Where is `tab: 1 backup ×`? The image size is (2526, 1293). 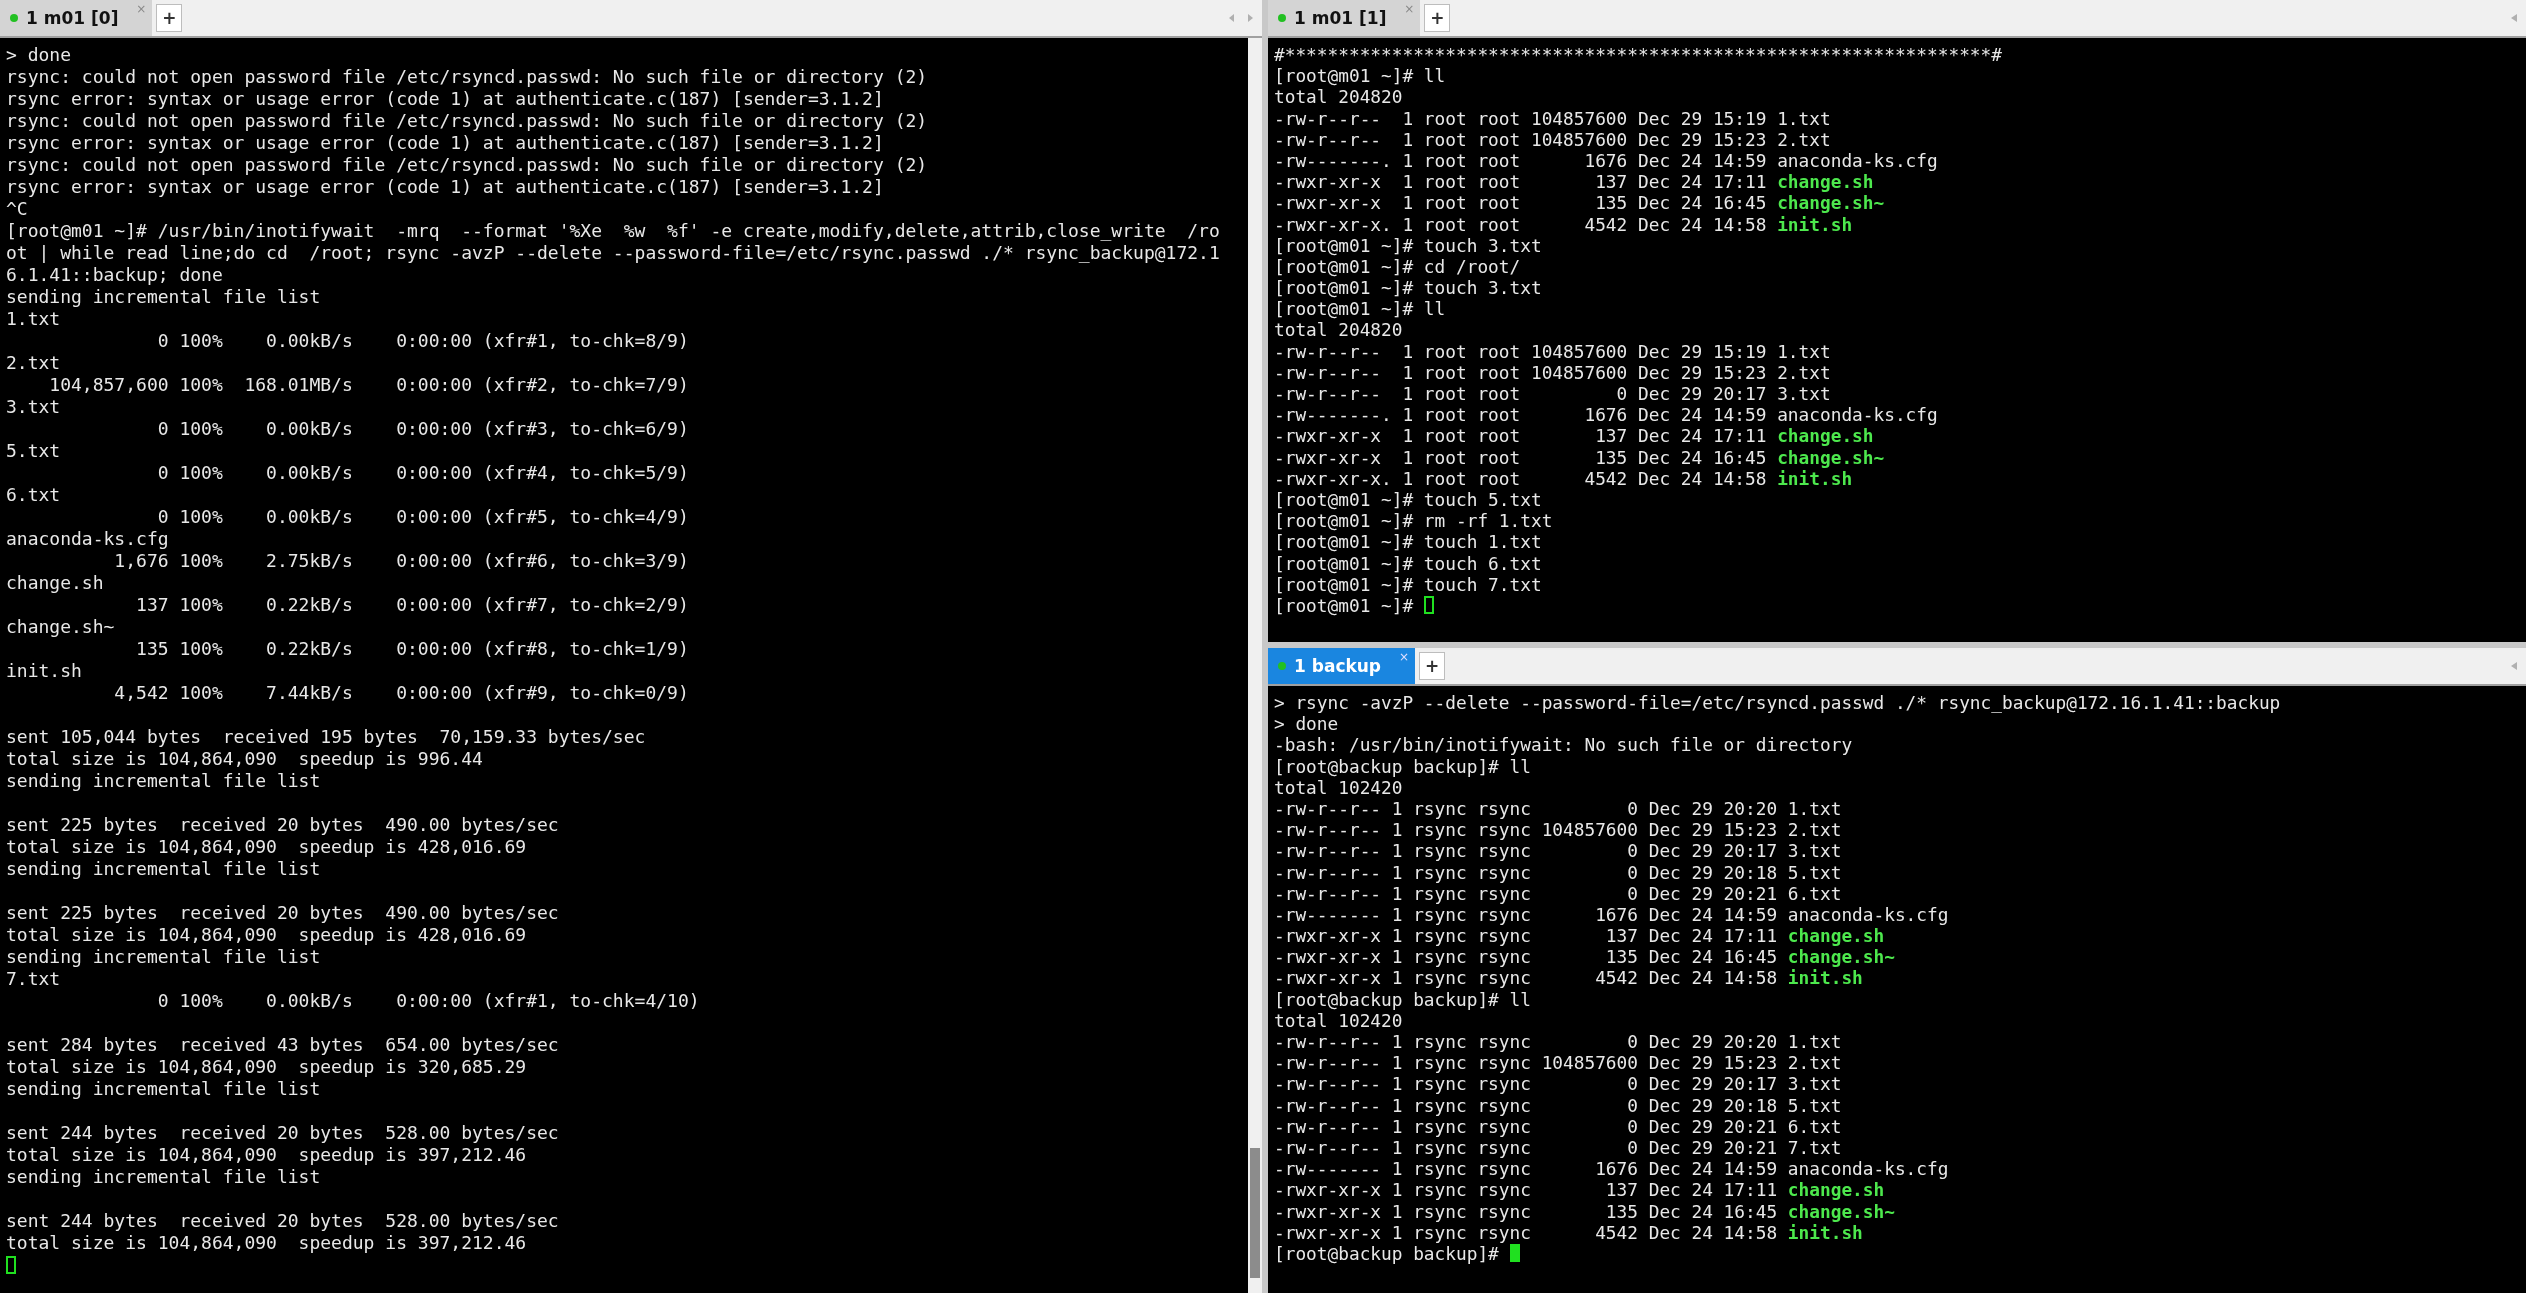 tab: 1 backup × is located at coordinates (1342, 666).